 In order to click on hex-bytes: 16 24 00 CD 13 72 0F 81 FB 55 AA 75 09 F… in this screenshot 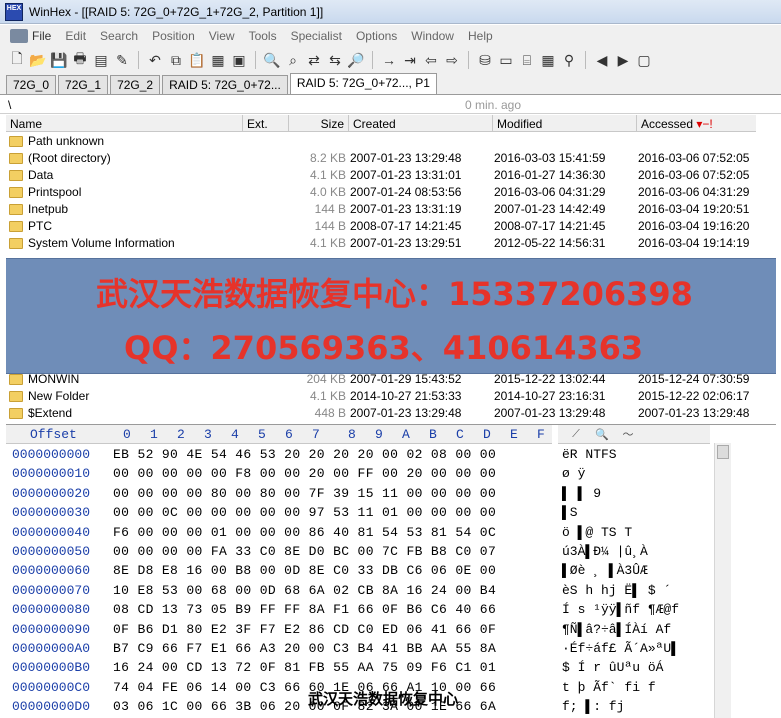, I will do `click(304, 667)`.